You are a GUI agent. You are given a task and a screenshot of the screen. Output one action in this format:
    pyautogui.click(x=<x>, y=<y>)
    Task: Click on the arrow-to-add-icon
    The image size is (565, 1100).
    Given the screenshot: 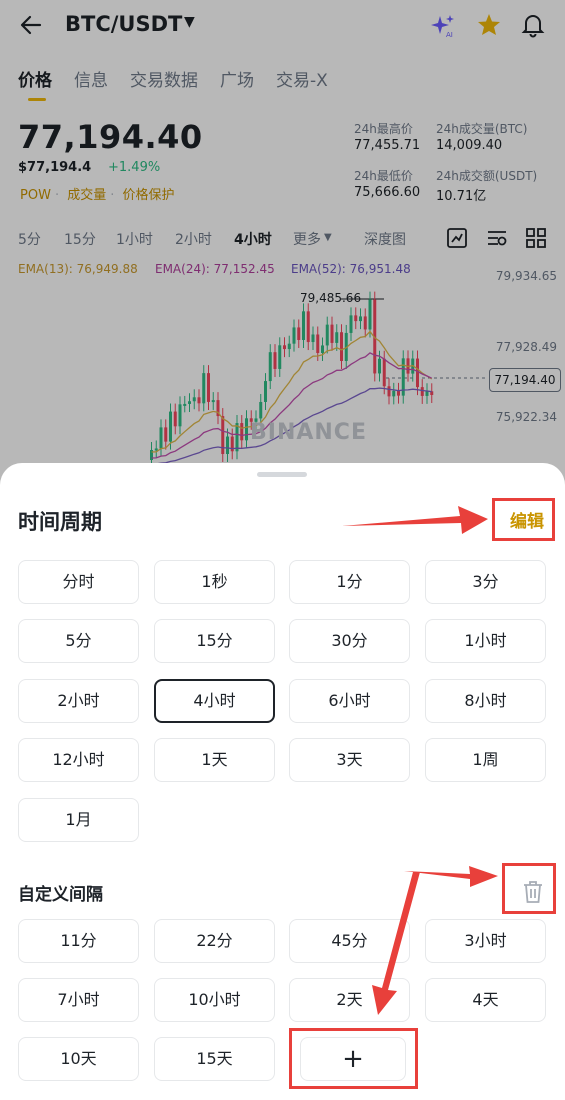 What is the action you would take?
    pyautogui.click(x=396, y=943)
    